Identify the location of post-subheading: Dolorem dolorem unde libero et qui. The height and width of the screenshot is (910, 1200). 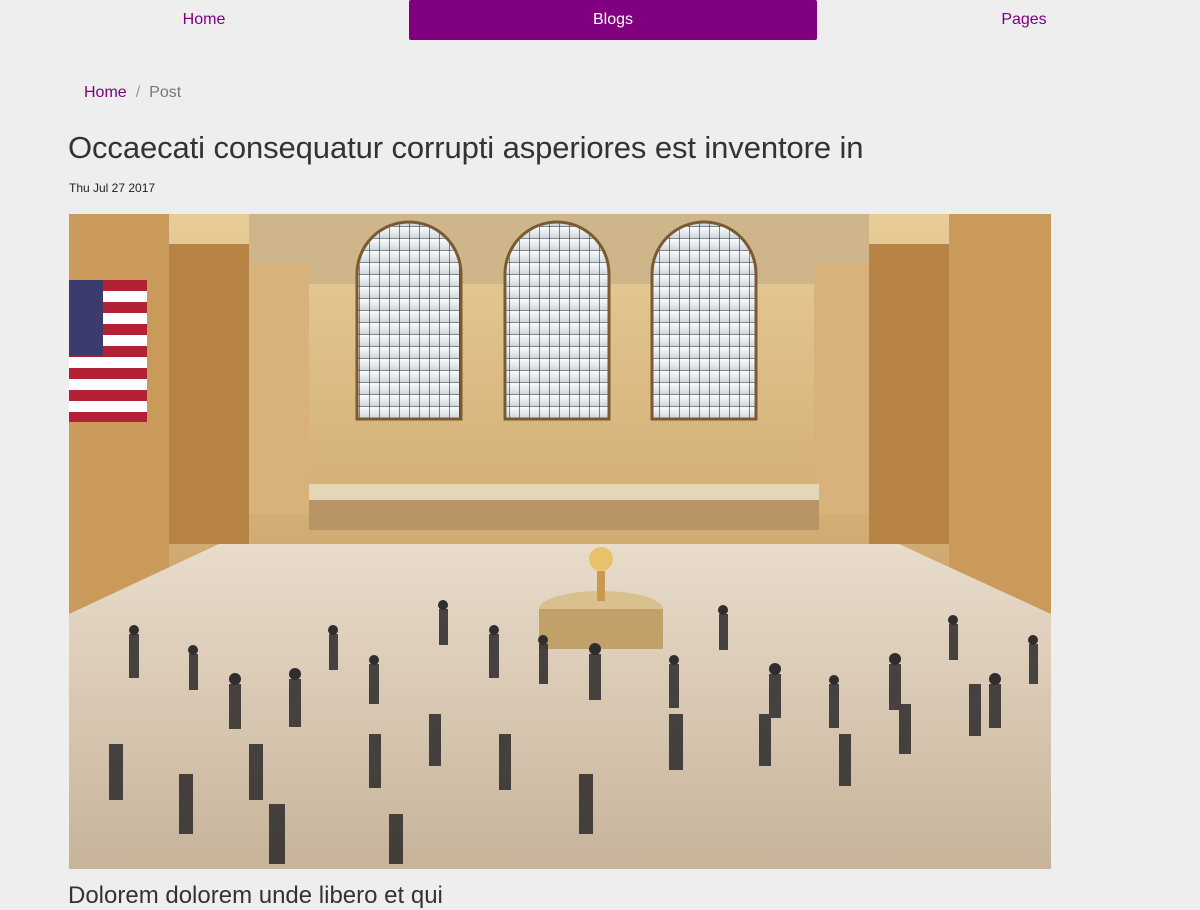
(255, 895).